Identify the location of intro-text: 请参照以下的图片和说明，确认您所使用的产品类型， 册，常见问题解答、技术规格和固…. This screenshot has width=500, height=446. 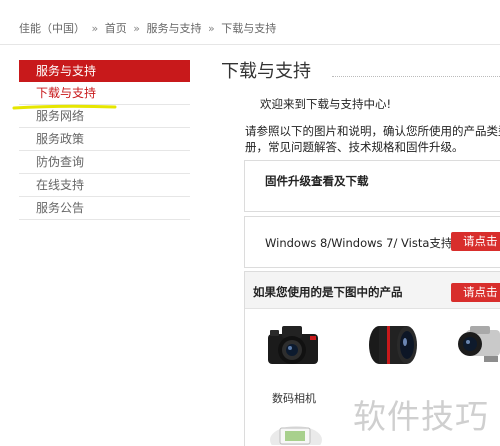
(372, 139).